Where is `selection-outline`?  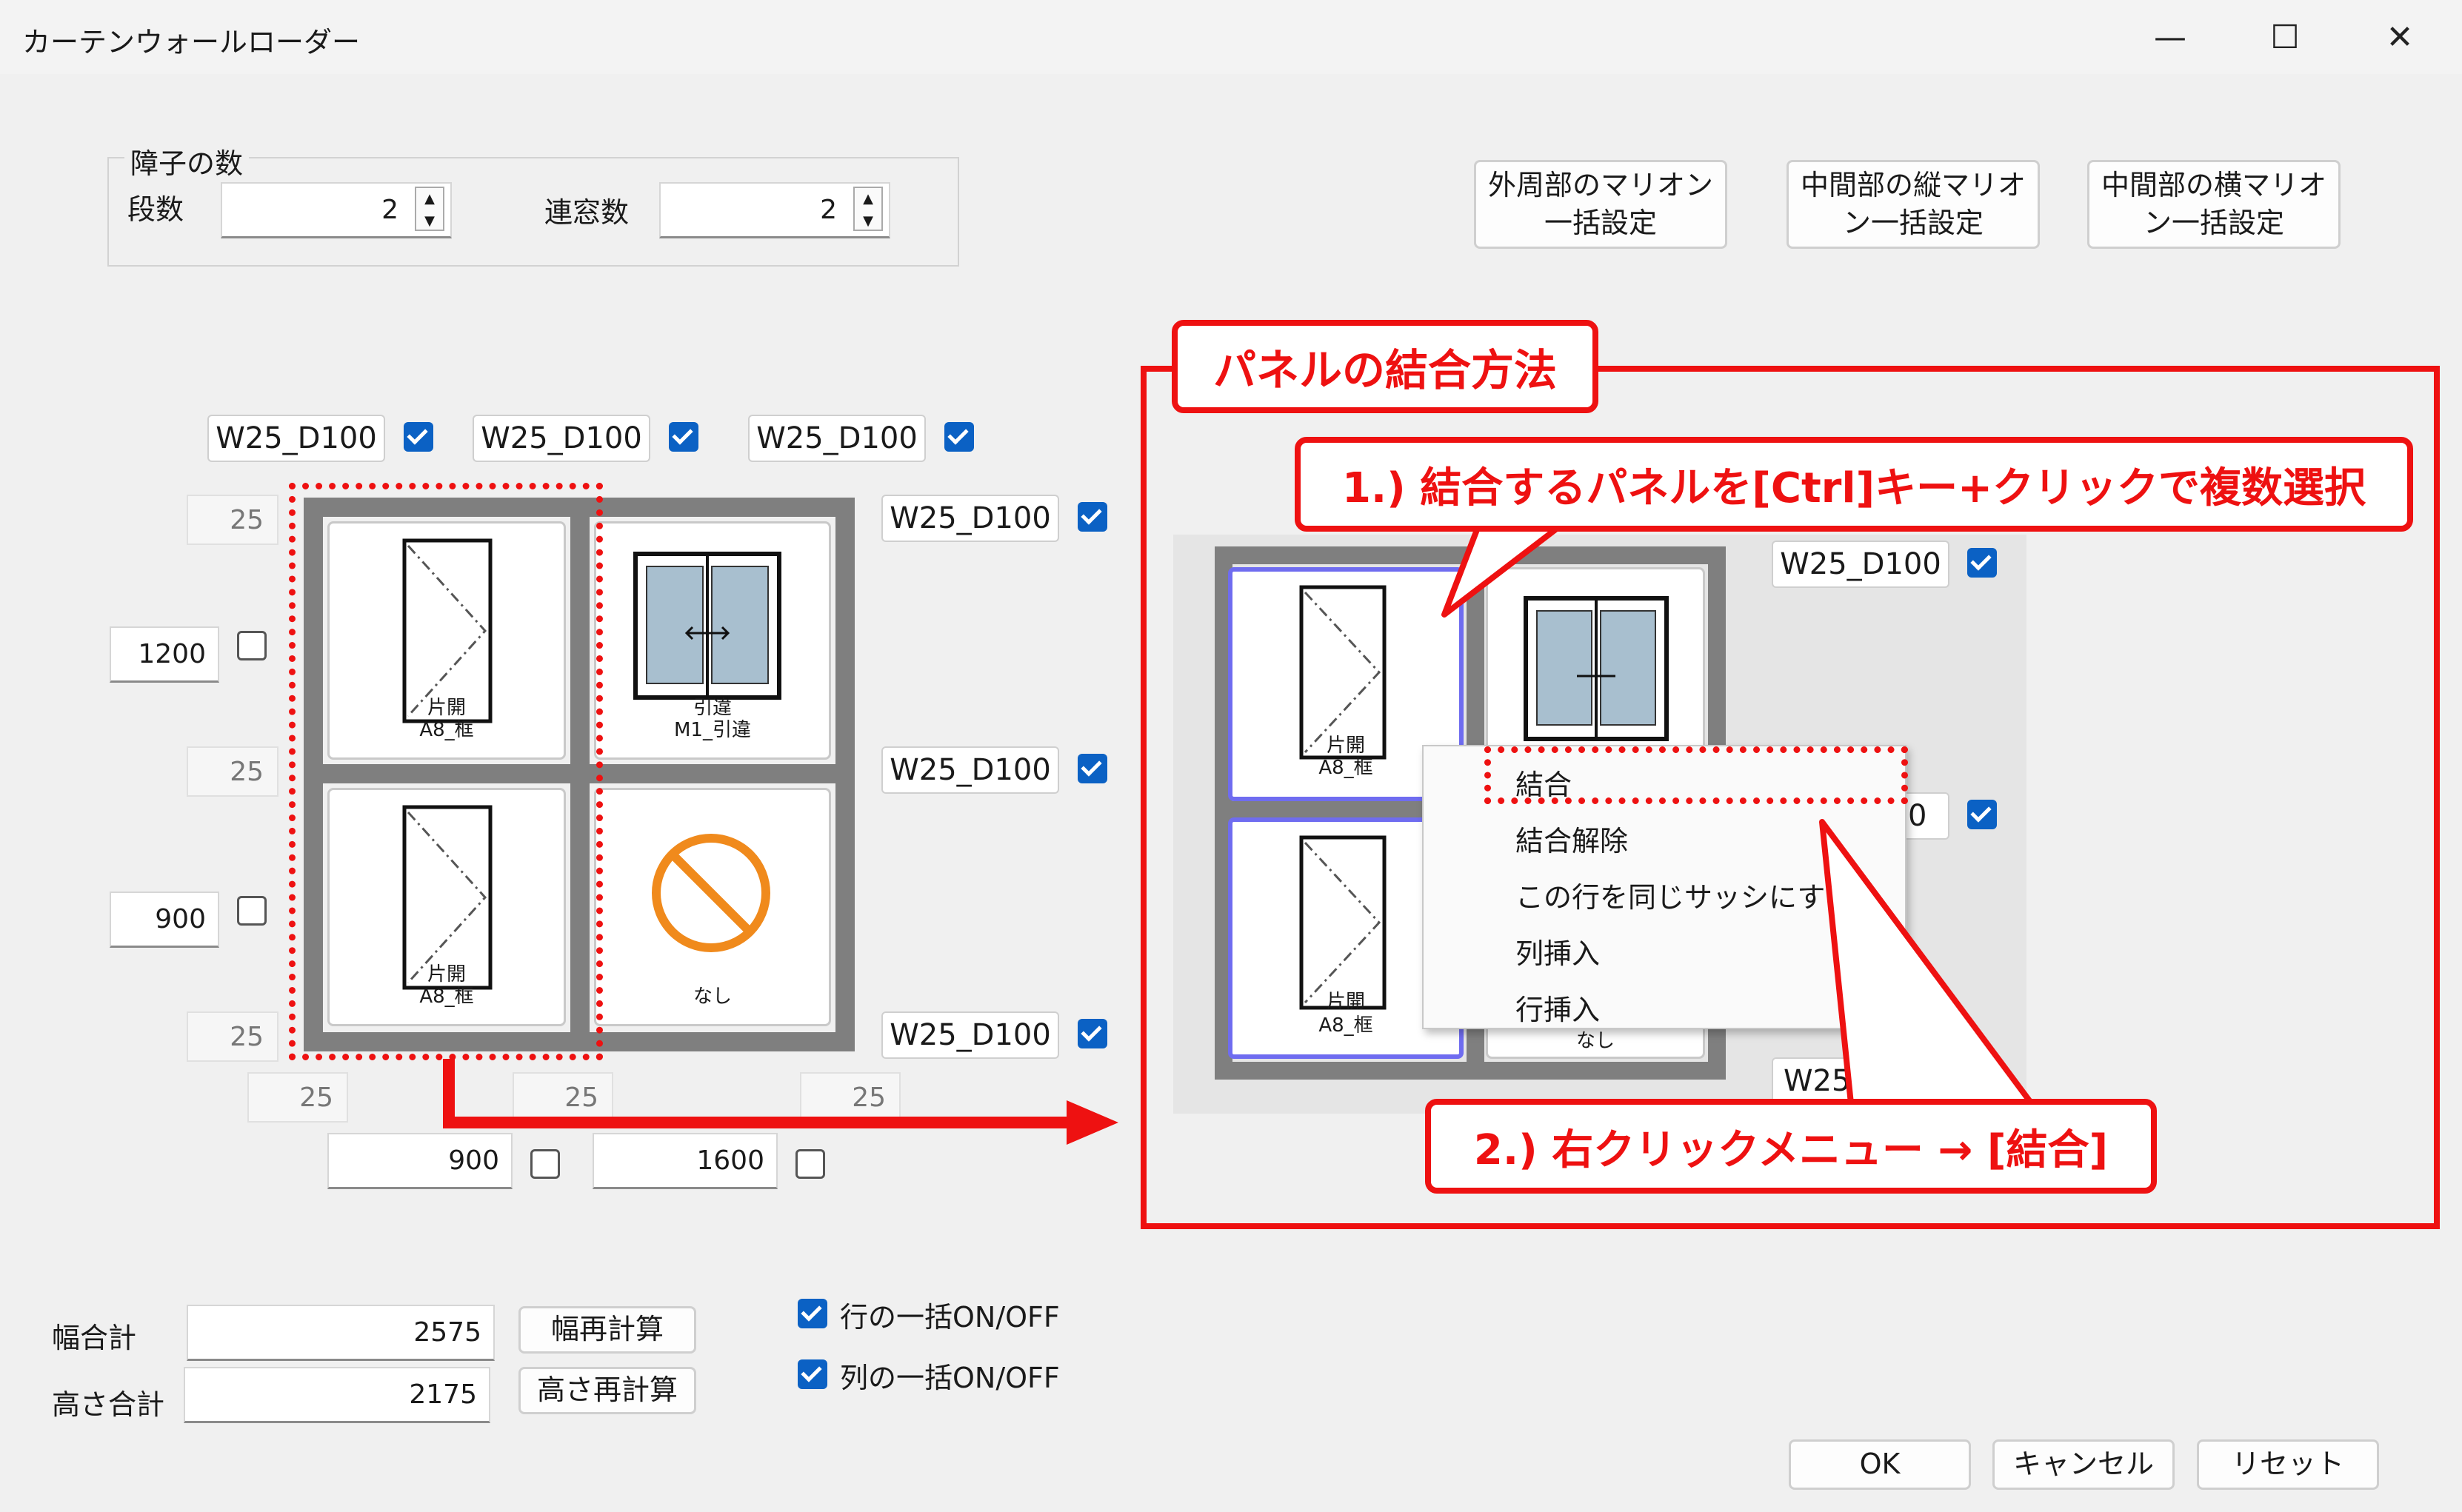 selection-outline is located at coordinates (446, 771).